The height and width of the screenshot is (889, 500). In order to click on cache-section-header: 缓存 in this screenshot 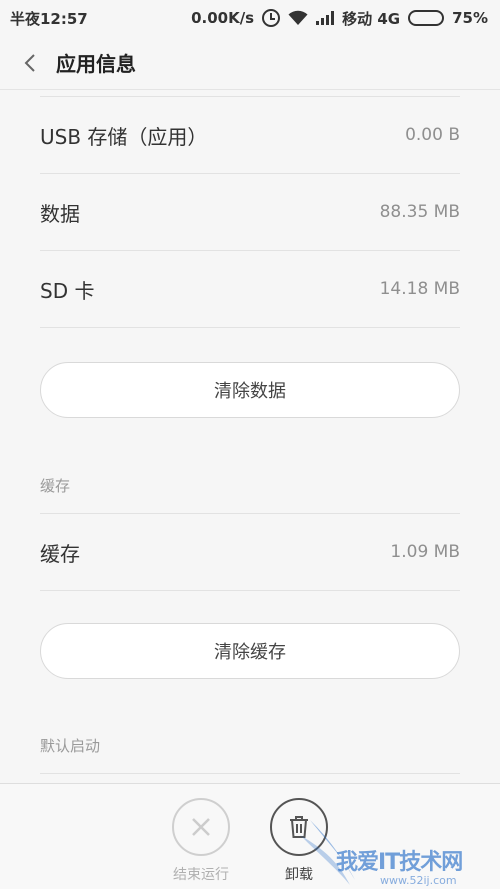, I will do `click(250, 486)`.